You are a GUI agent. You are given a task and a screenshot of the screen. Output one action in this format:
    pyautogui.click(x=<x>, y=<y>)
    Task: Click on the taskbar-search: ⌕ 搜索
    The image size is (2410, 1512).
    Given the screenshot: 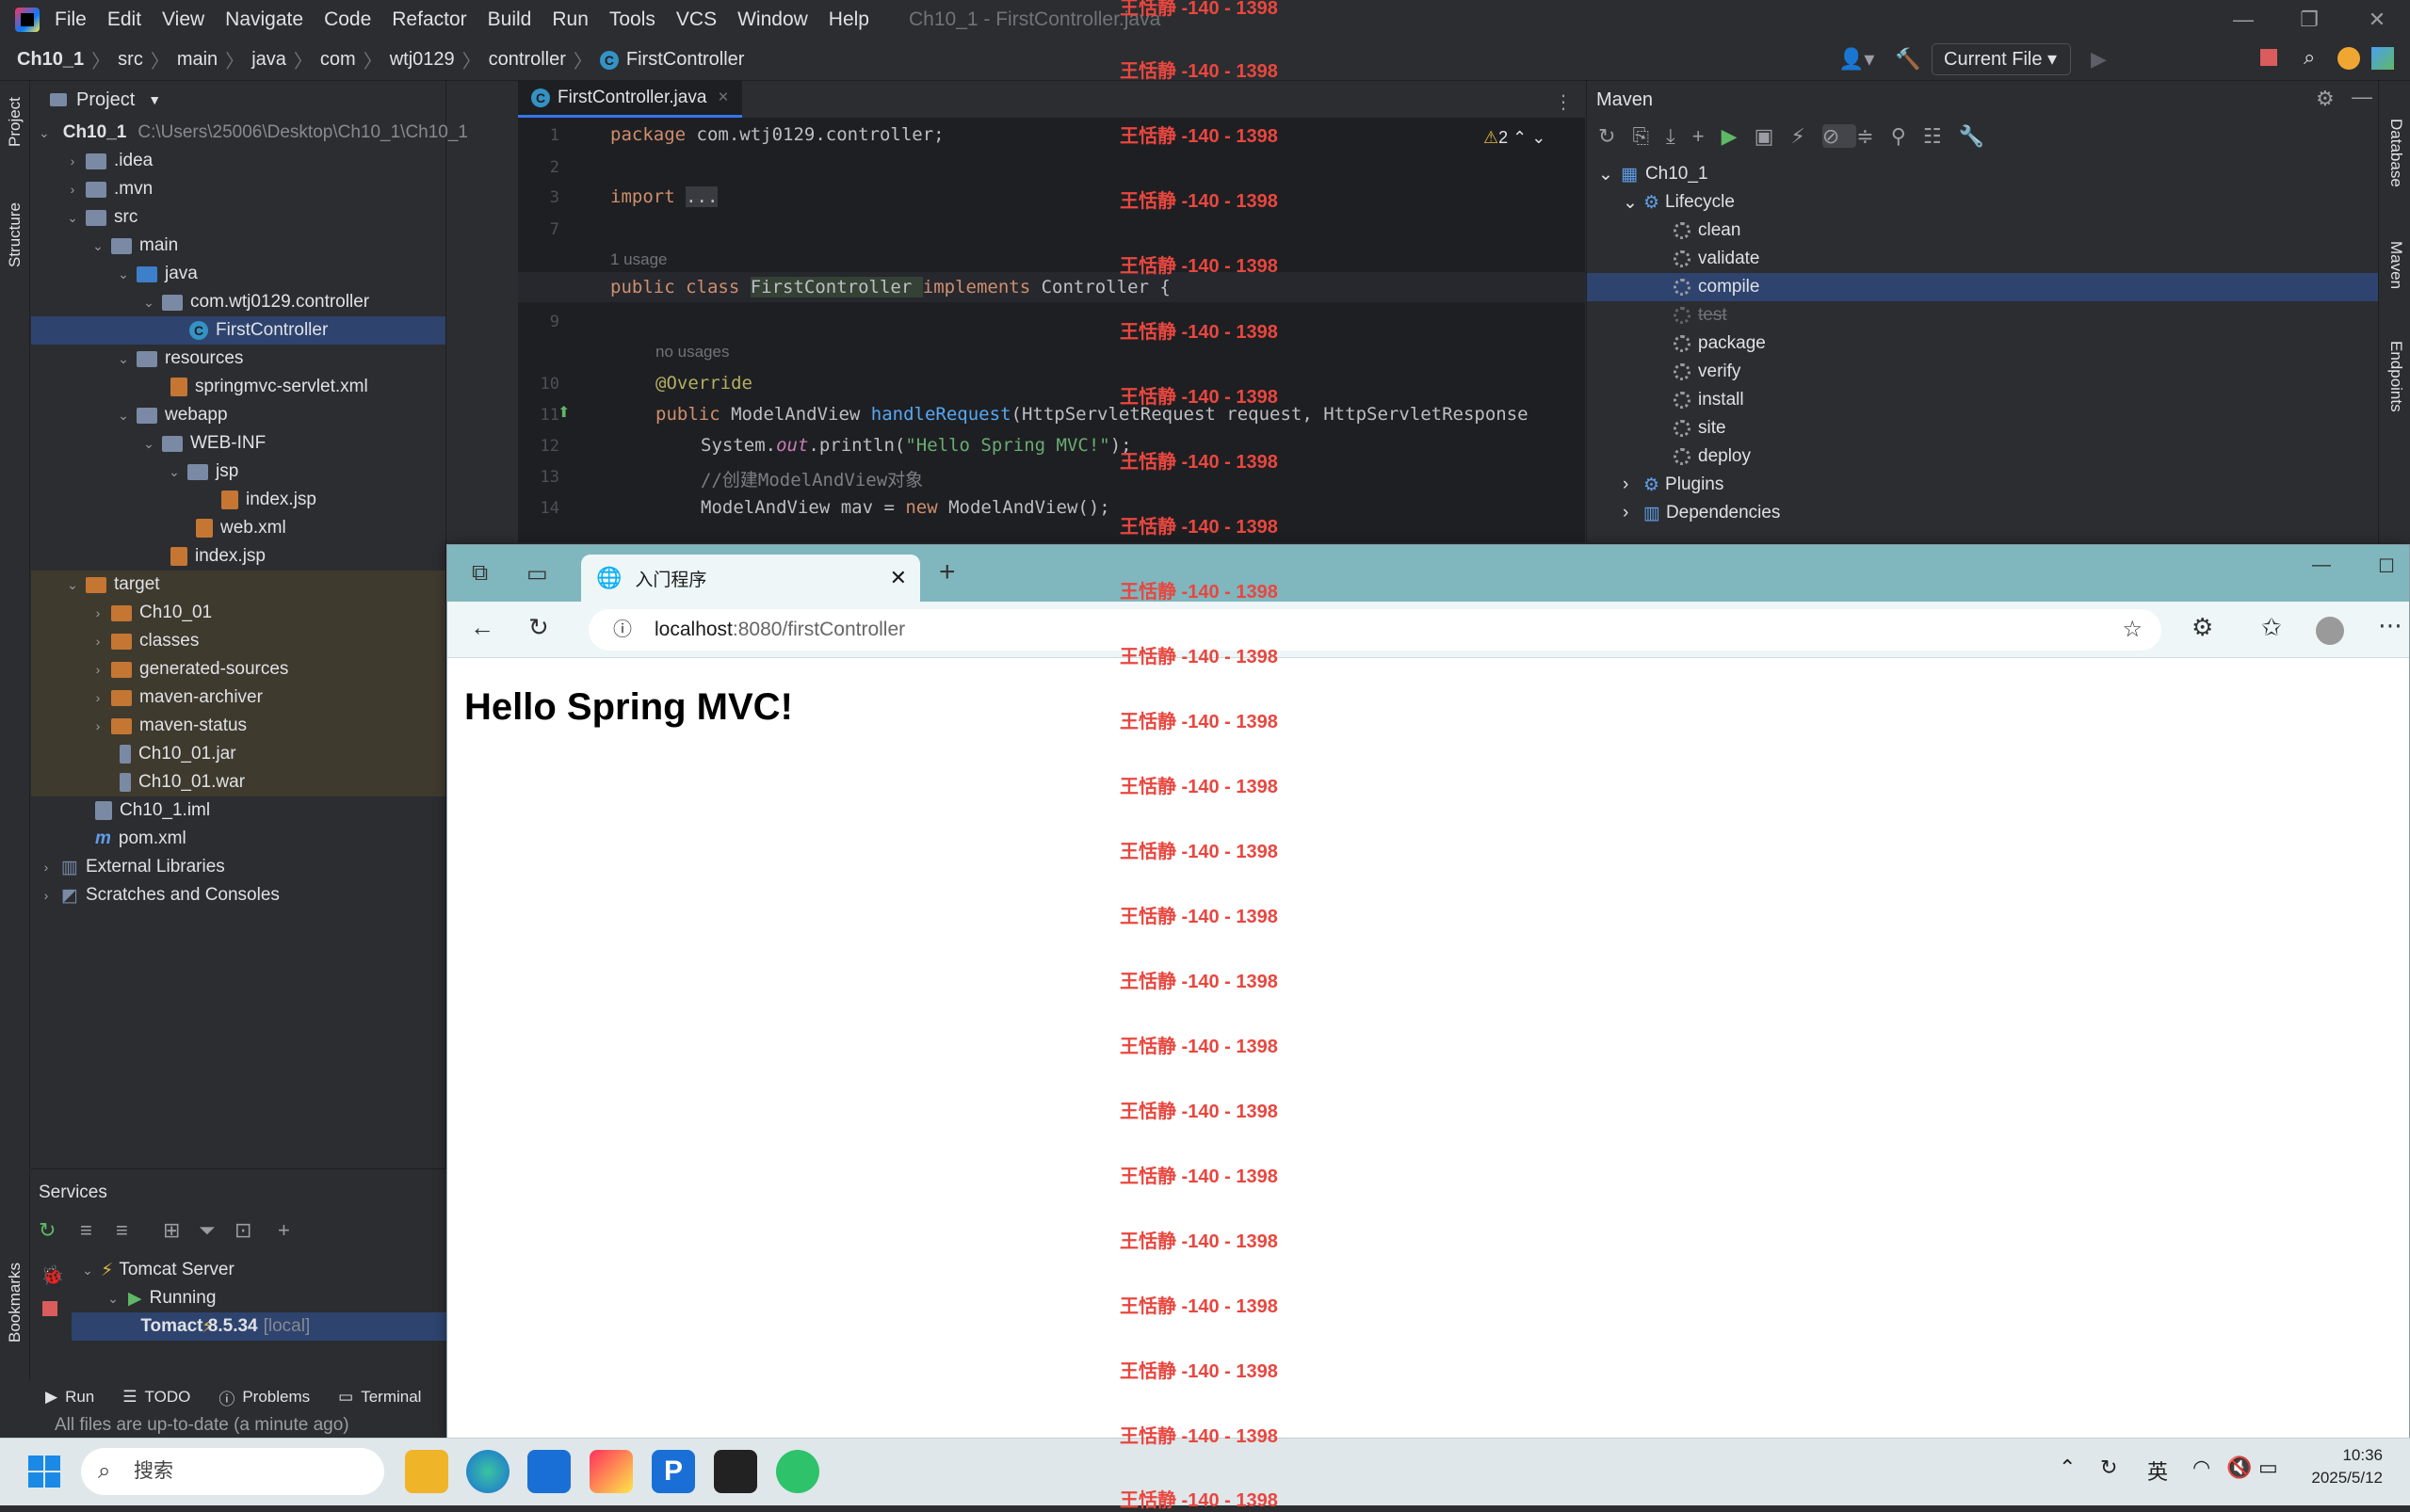 What is the action you would take?
    pyautogui.click(x=232, y=1471)
    